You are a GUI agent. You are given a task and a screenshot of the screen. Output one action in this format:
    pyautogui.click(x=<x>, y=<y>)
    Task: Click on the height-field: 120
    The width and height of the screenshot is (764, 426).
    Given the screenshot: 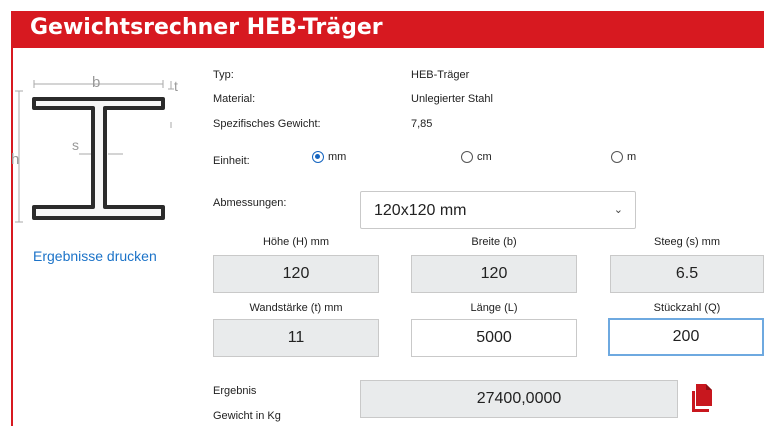 What is the action you would take?
    pyautogui.click(x=296, y=274)
    